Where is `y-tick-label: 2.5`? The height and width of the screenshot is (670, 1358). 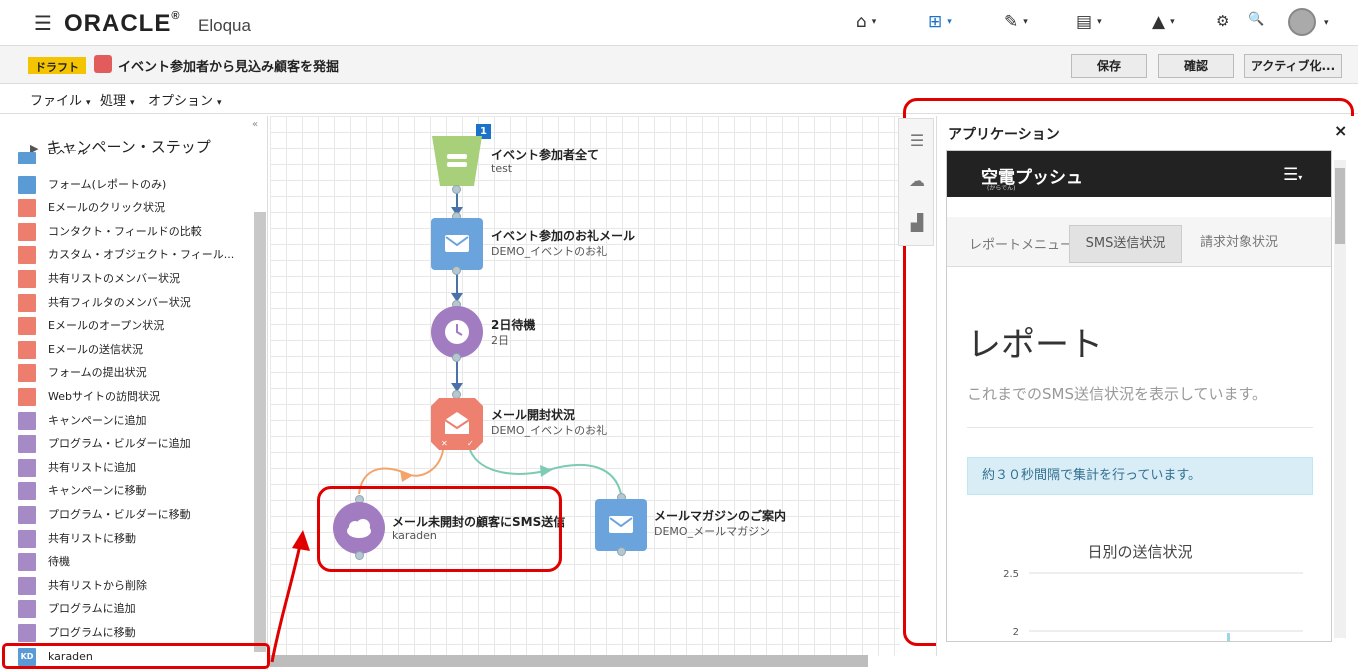
y-tick-label: 2.5 is located at coordinates (1011, 574).